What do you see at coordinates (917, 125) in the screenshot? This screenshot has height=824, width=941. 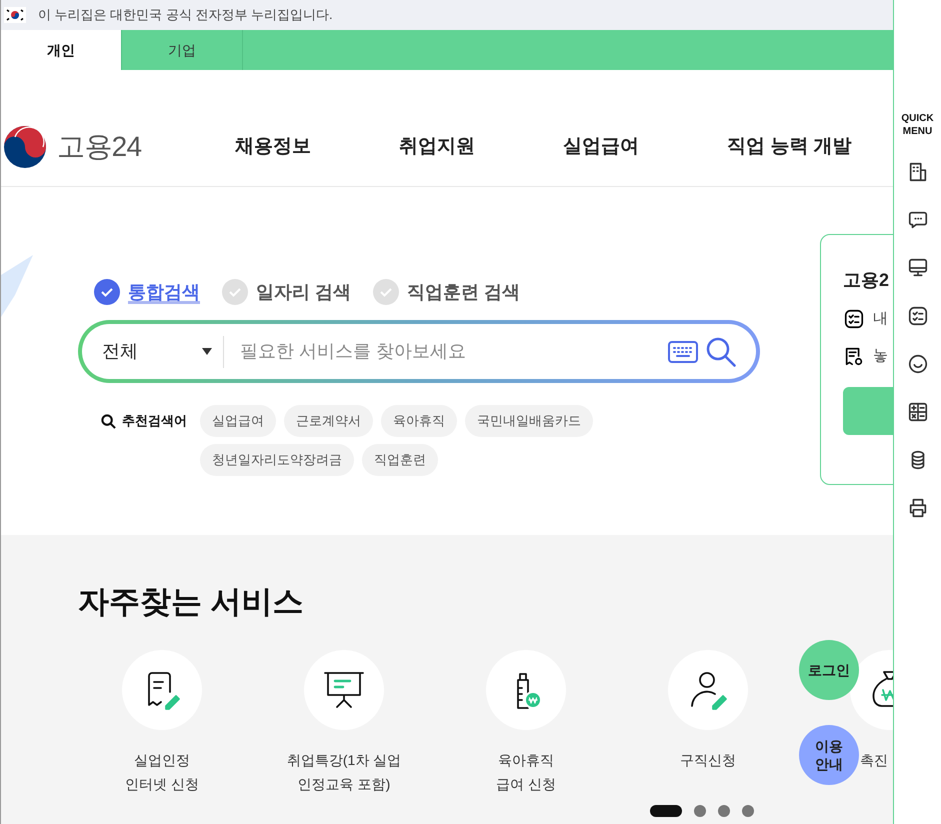 I see `quick-menu-title: QUICK MENU` at bounding box center [917, 125].